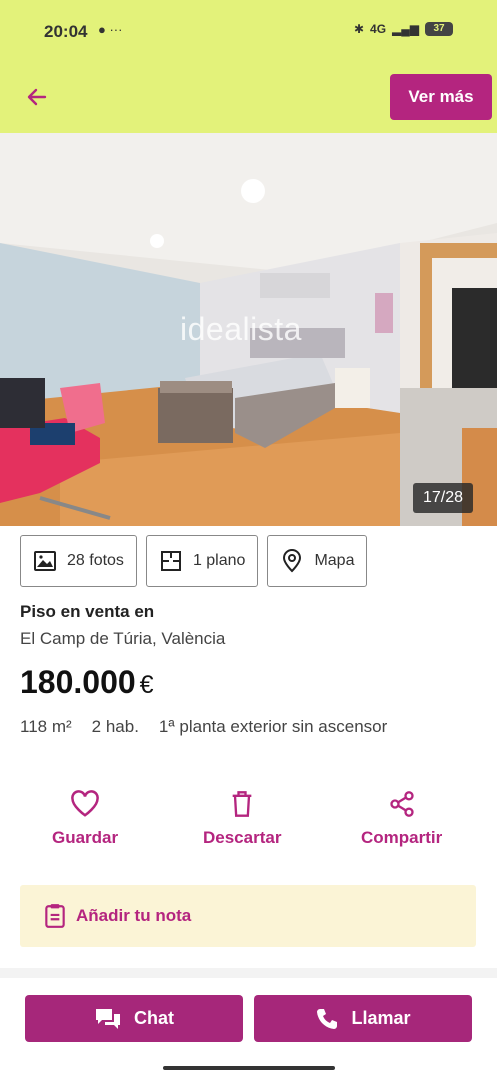 Image resolution: width=497 pixels, height=1080 pixels. I want to click on note-icon, so click(55, 916).